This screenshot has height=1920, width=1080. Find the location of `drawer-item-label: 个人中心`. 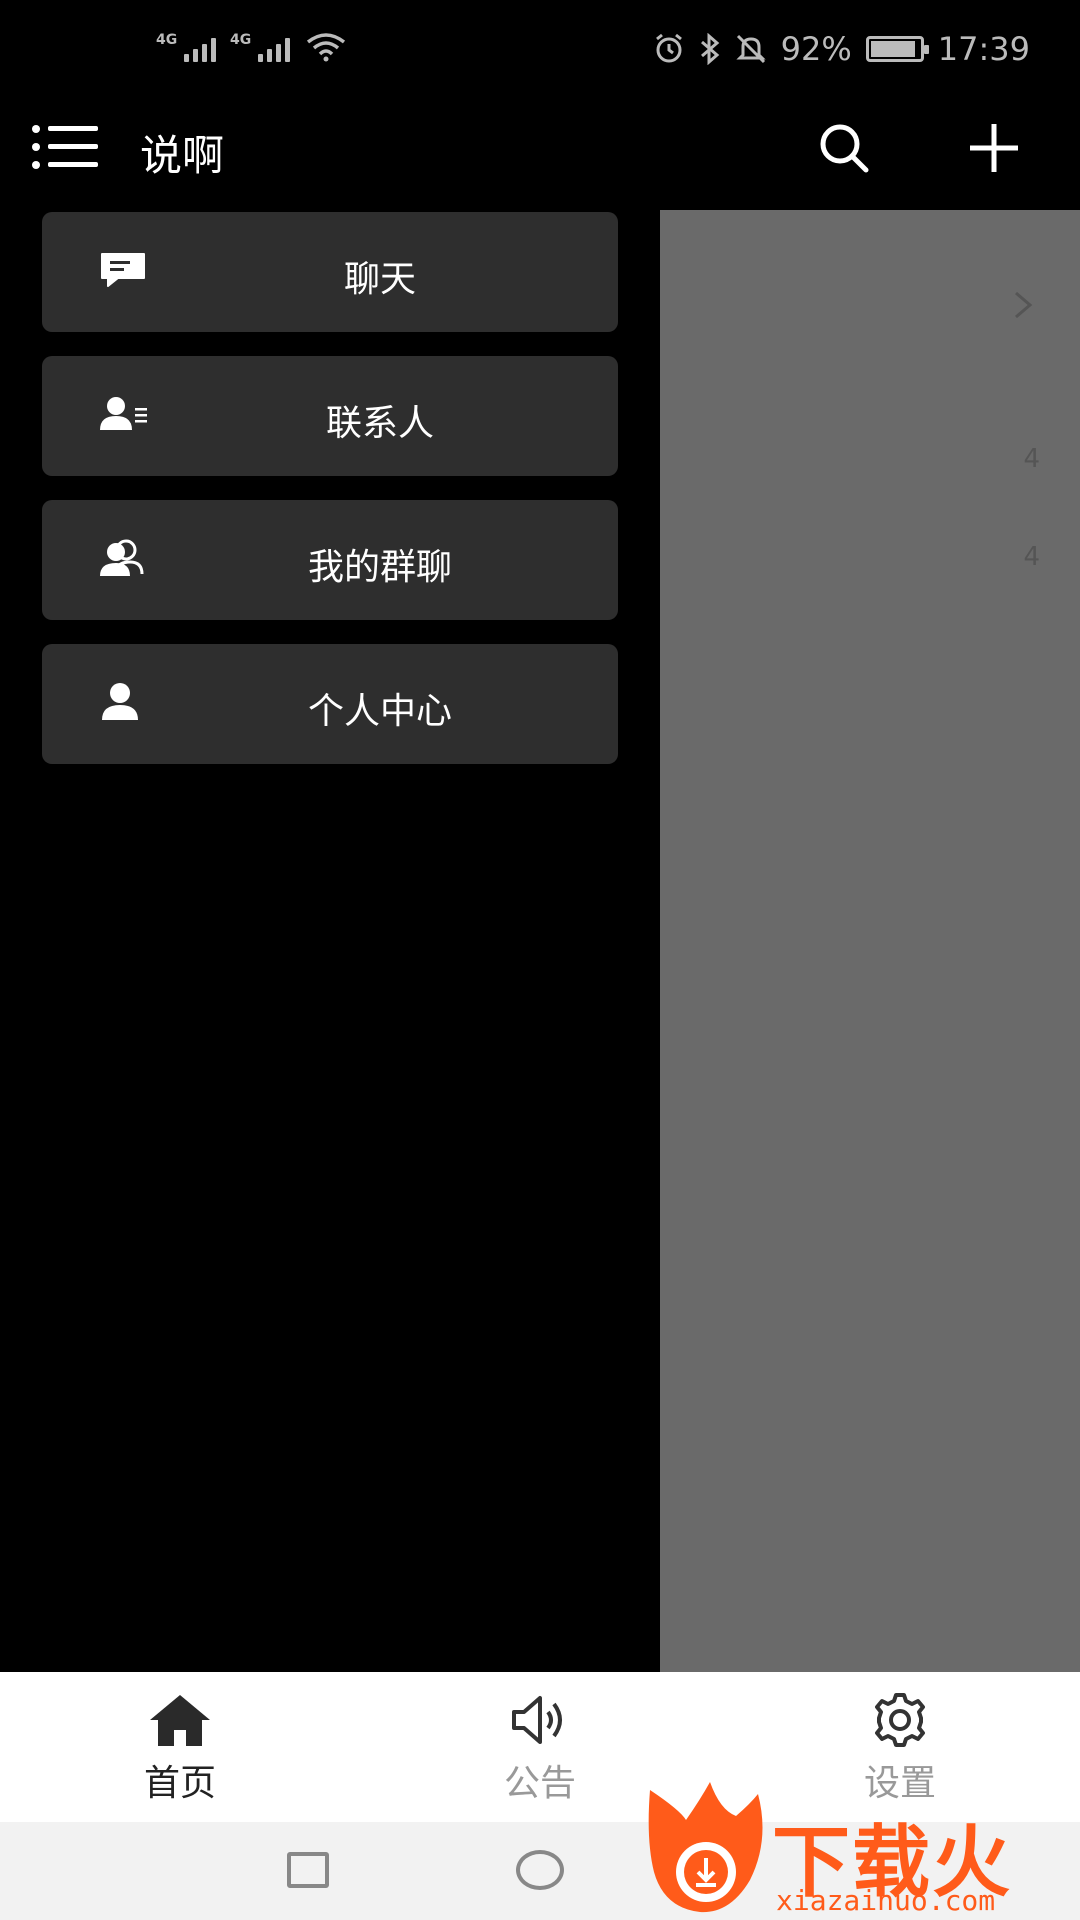

drawer-item-label: 个人中心 is located at coordinates (379, 711).